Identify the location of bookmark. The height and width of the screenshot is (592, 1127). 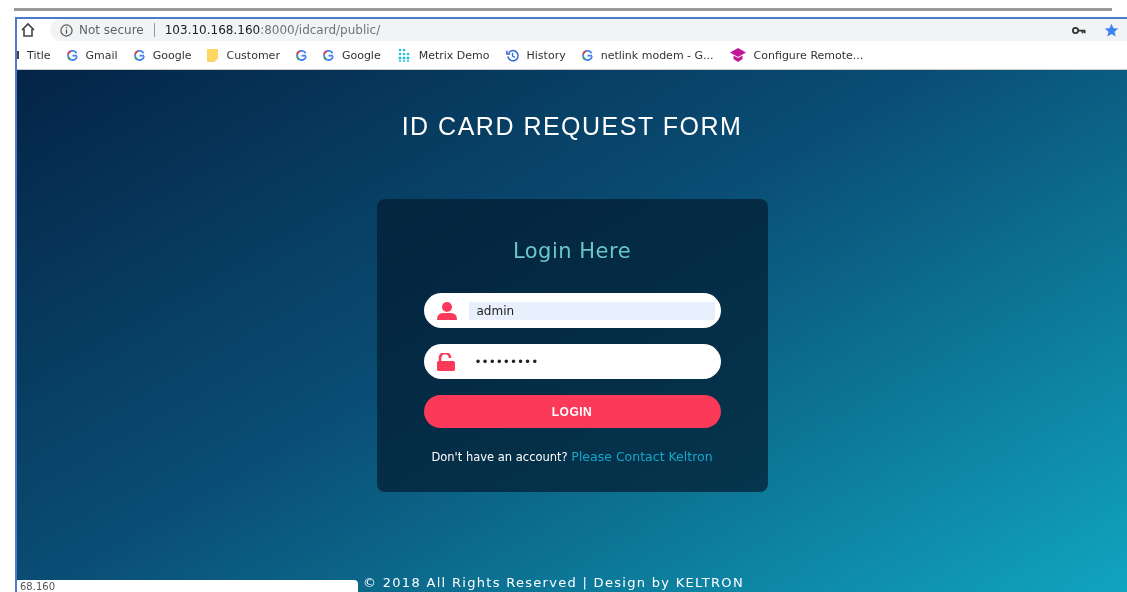
(301, 55).